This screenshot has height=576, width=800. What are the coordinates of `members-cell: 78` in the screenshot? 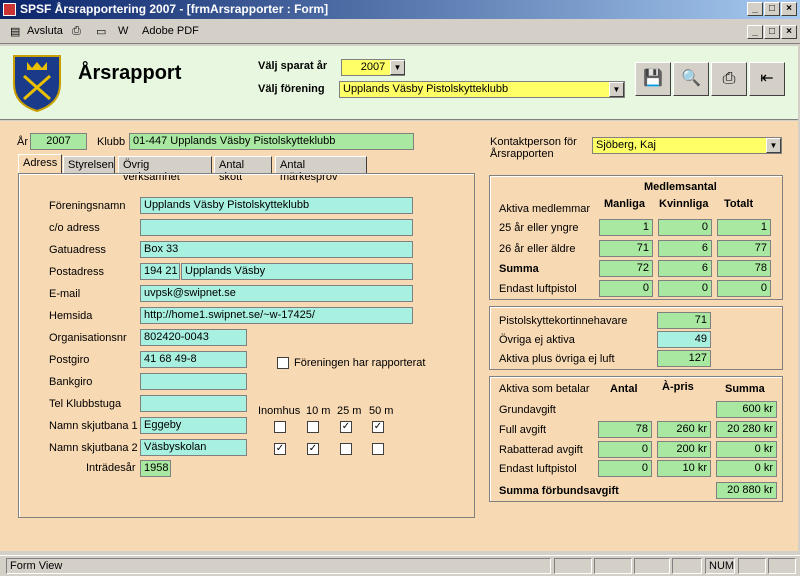 It's located at (744, 268).